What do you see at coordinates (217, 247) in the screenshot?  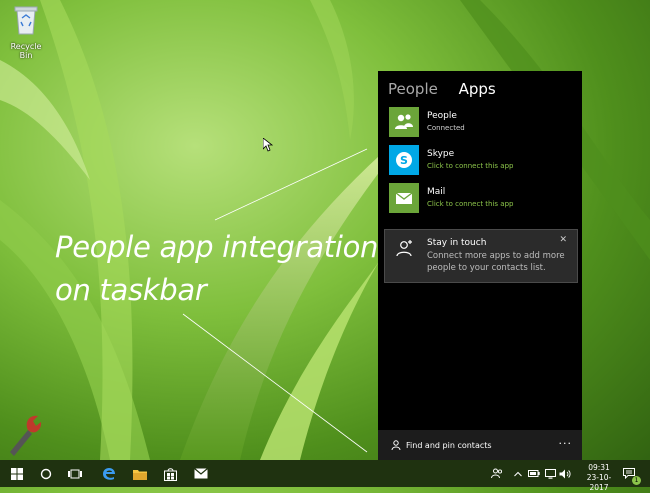 I see `caption-line-1: People app integration` at bounding box center [217, 247].